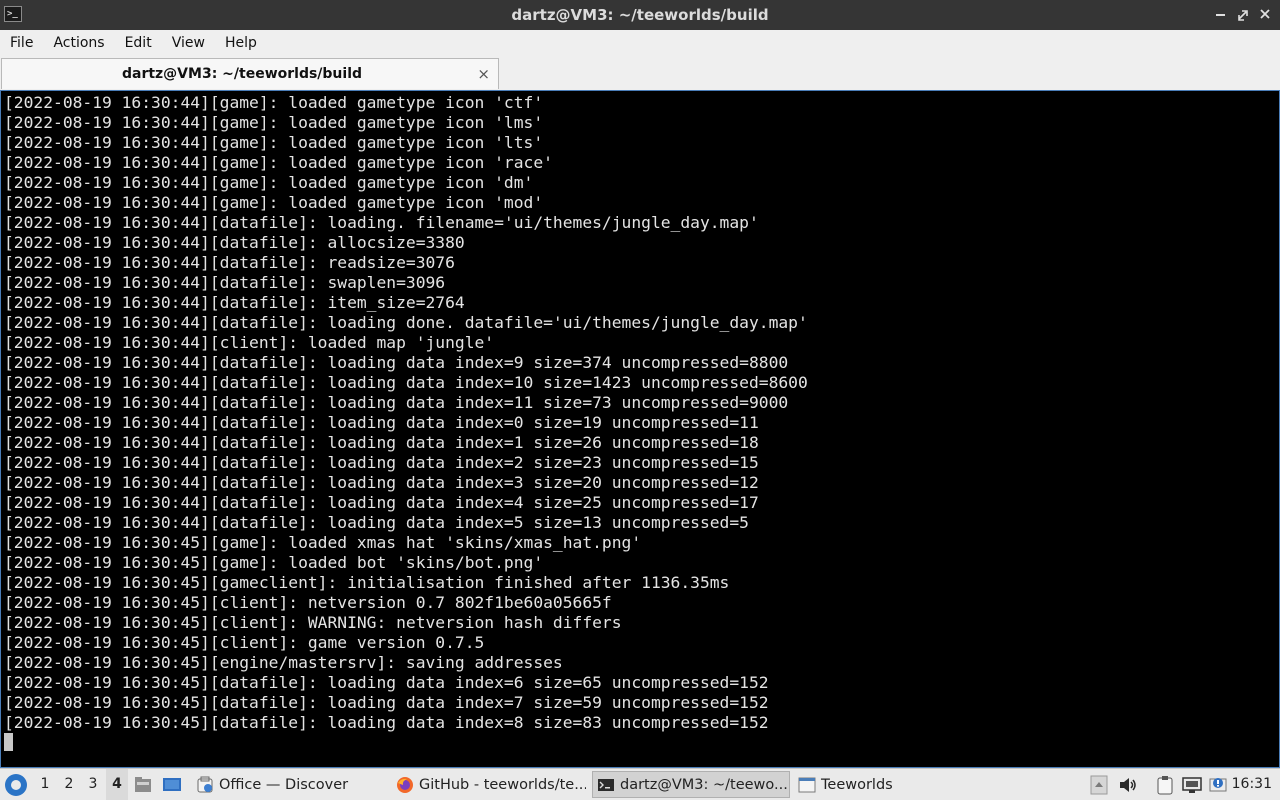 Image resolution: width=1280 pixels, height=800 pixels. Describe the element at coordinates (8, 742) in the screenshot. I see `terminal-cursor` at that location.